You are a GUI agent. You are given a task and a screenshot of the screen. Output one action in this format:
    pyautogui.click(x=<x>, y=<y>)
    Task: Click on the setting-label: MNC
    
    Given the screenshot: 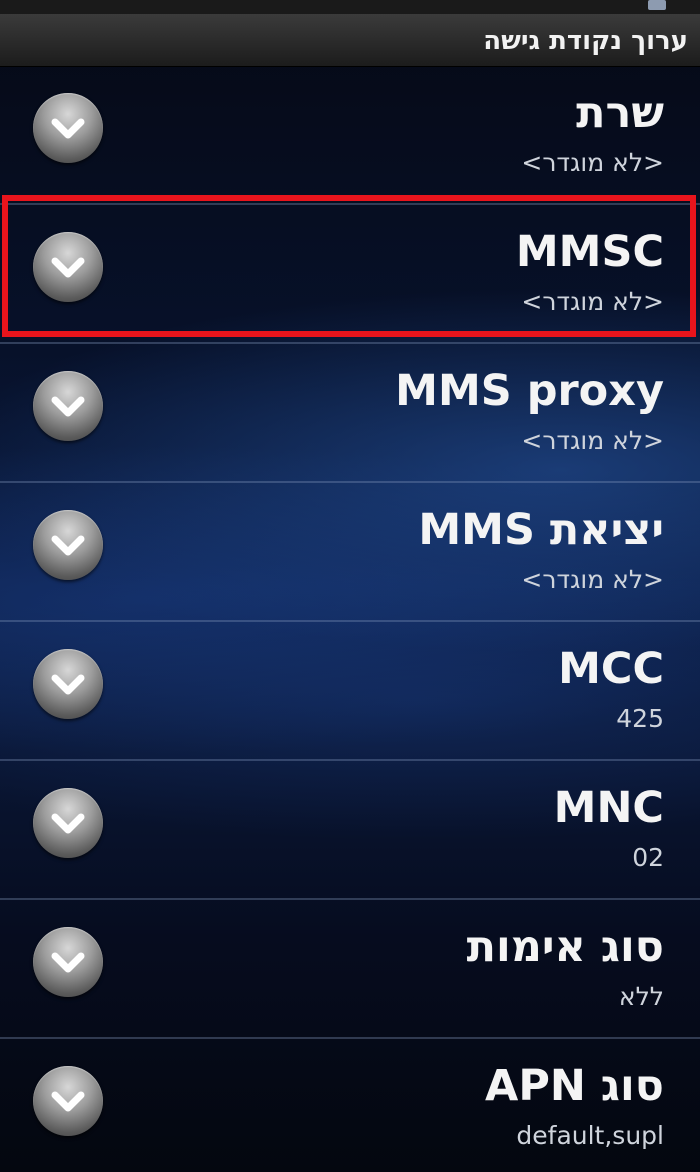 What is the action you would take?
    pyautogui.click(x=608, y=808)
    